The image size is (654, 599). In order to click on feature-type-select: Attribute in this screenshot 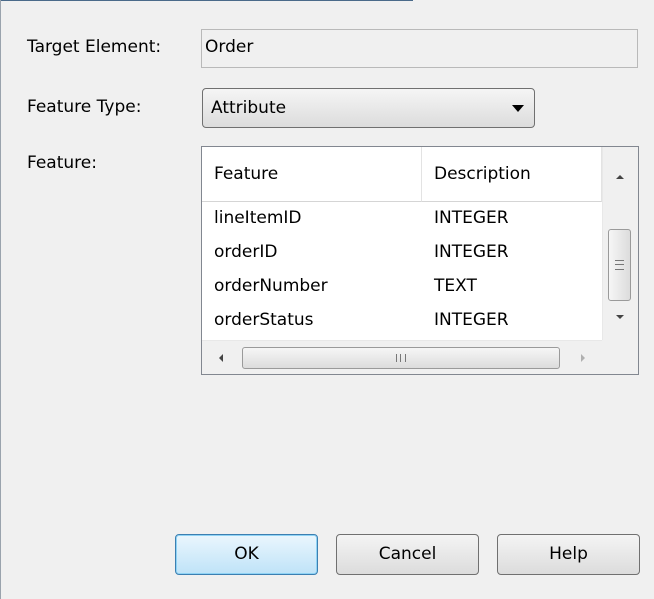, I will do `click(368, 108)`.